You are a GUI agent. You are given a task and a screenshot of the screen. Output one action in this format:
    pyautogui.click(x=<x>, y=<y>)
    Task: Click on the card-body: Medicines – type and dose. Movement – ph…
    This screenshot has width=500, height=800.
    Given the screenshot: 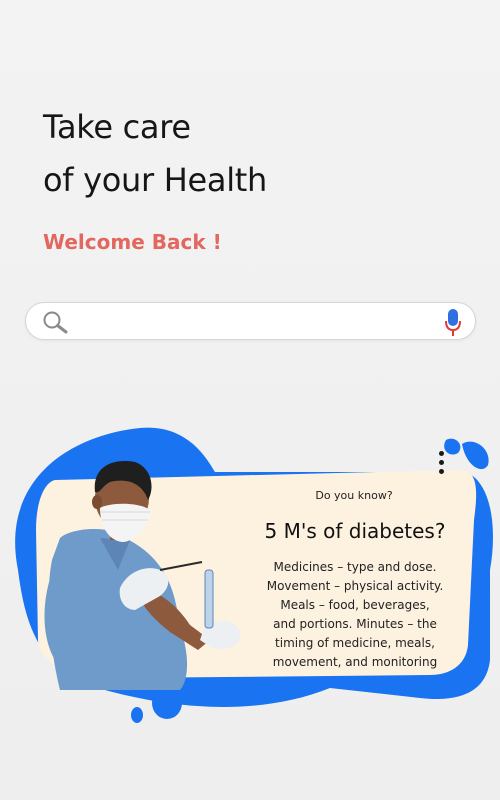 What is the action you would take?
    pyautogui.click(x=355, y=615)
    